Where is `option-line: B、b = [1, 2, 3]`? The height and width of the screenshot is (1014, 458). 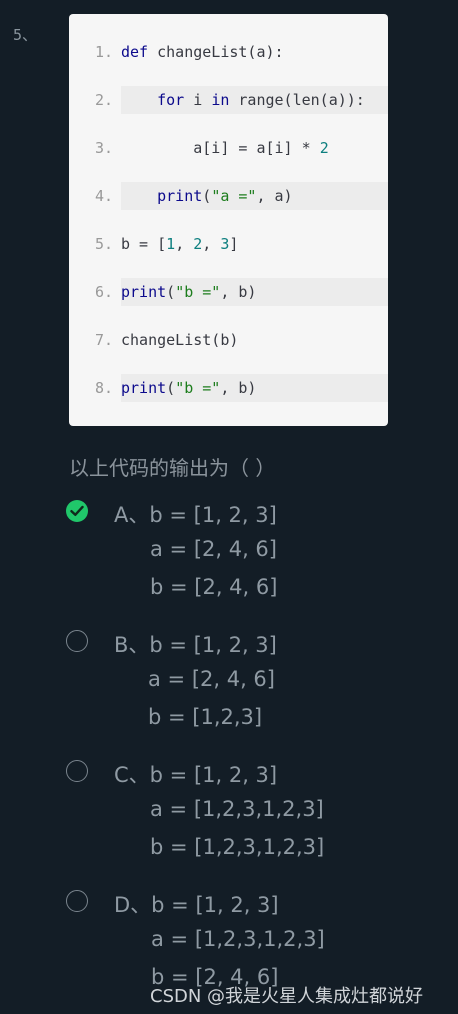
option-line: B、b = [1, 2, 3] is located at coordinates (195, 645).